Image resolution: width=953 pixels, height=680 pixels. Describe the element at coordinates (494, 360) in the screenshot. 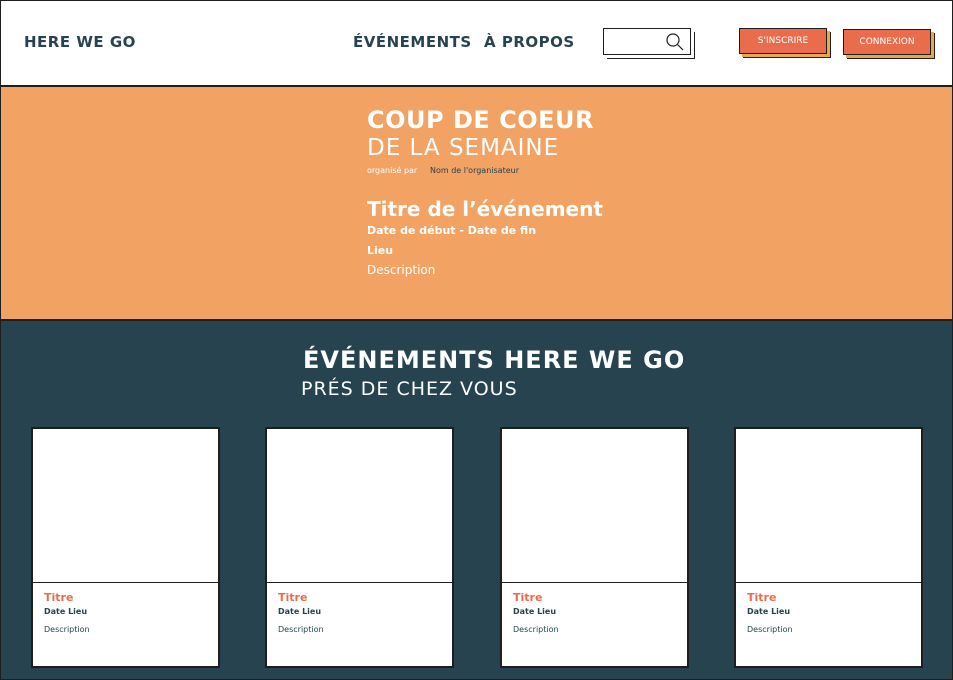

I see `events-title: ÉVÉNEMENTS HERE WE GO` at that location.